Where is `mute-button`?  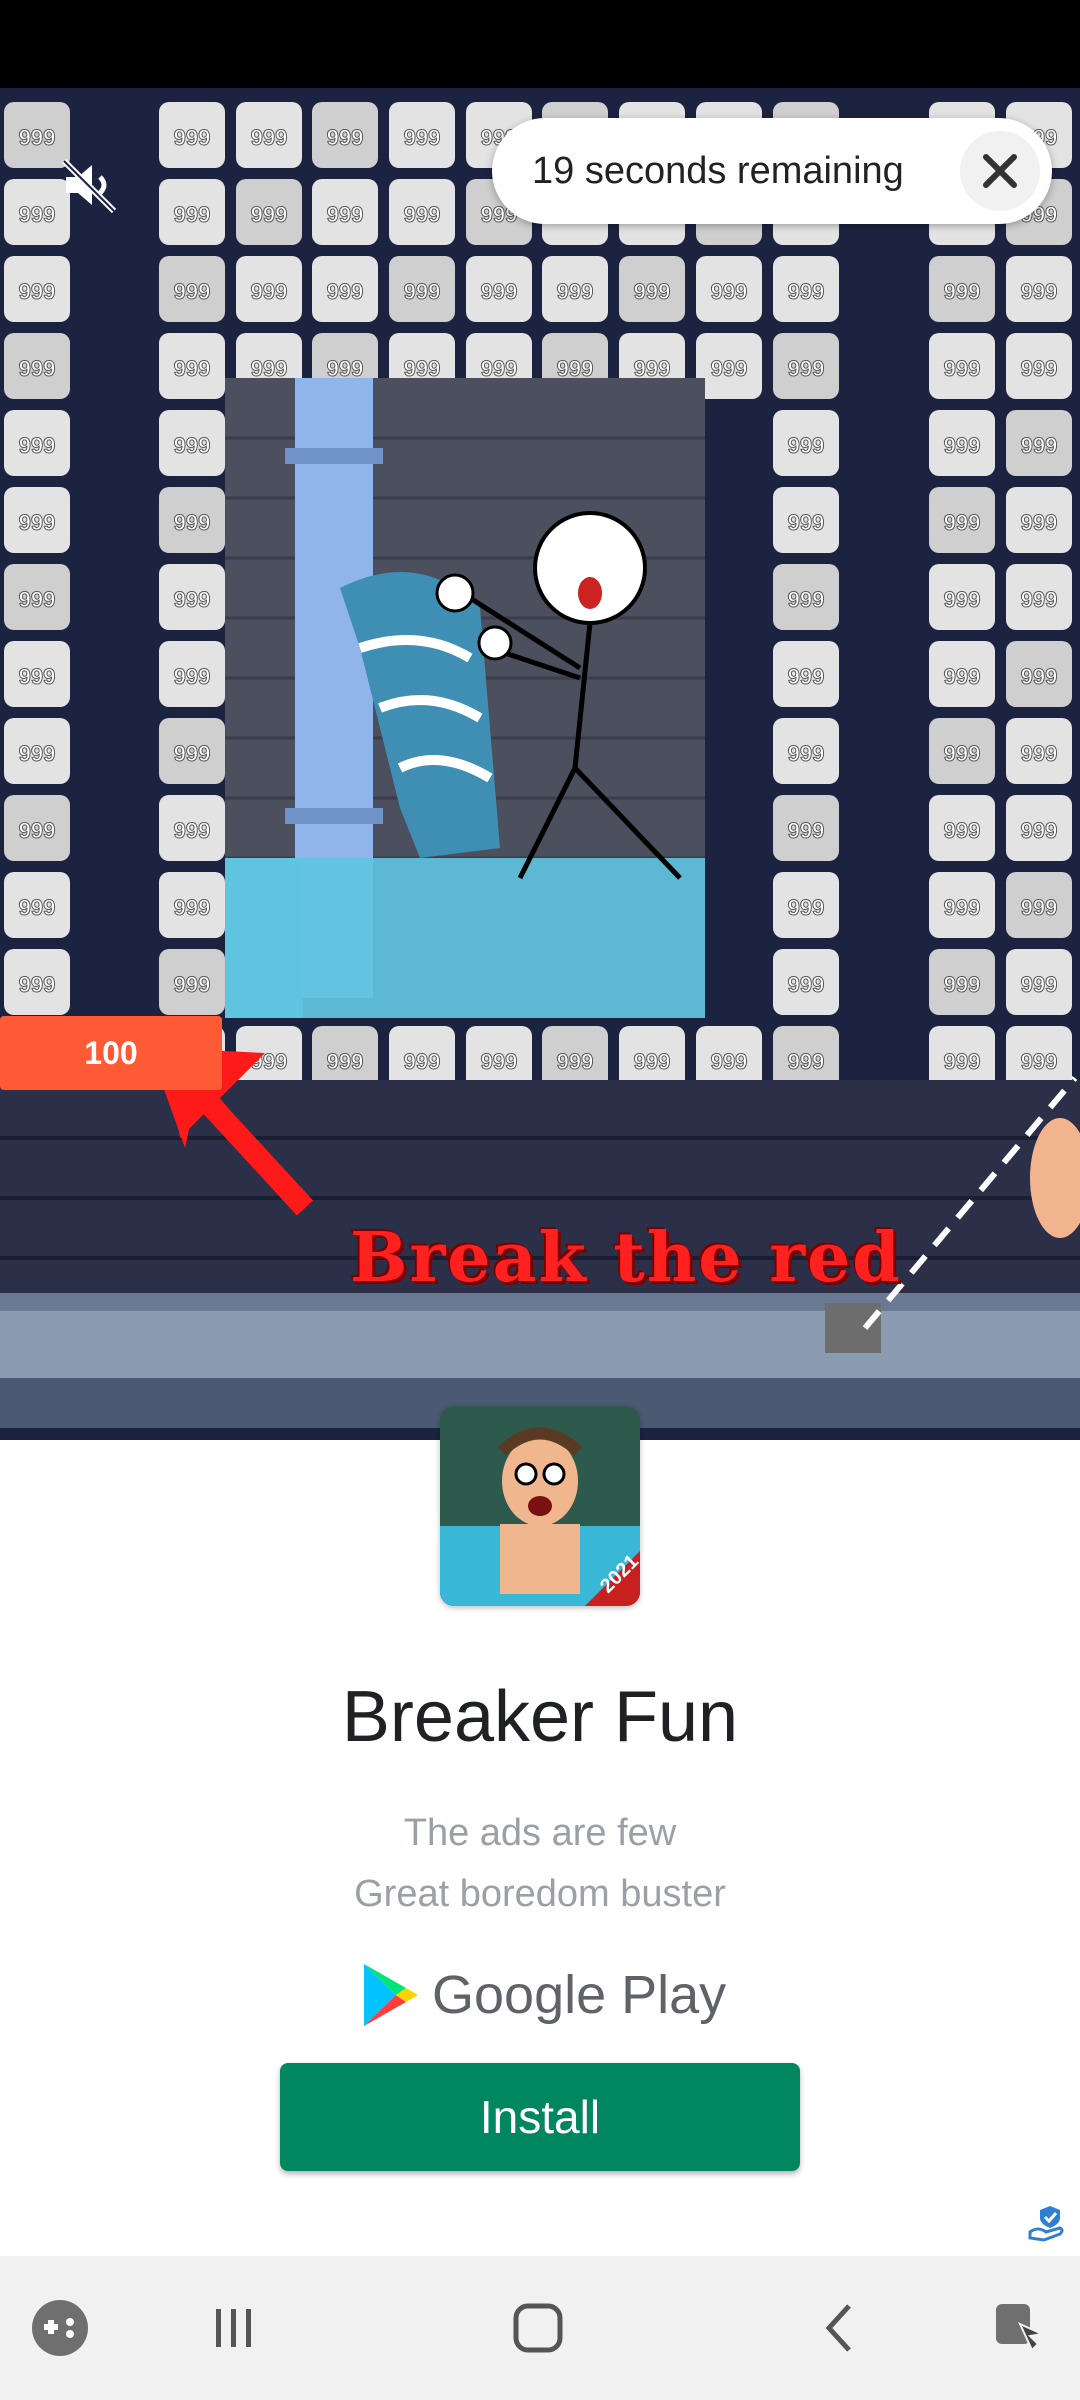
mute-button is located at coordinates (90, 185).